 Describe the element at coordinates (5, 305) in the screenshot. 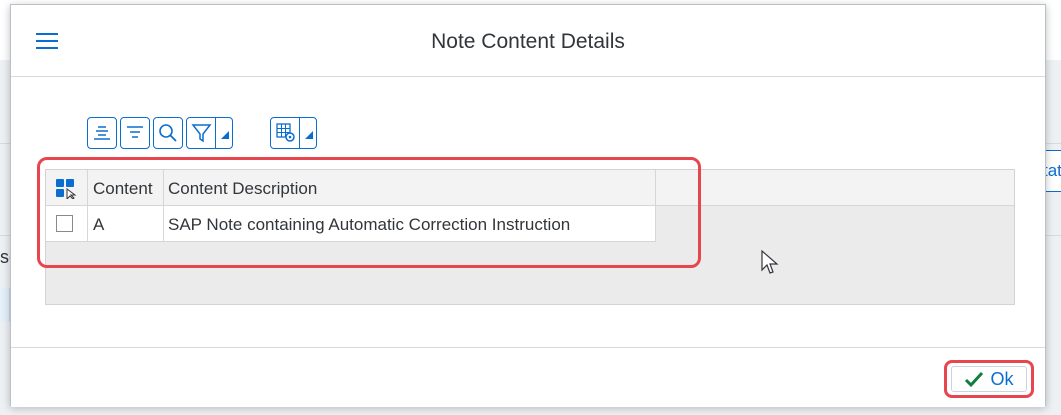

I see `background-selected-row` at that location.